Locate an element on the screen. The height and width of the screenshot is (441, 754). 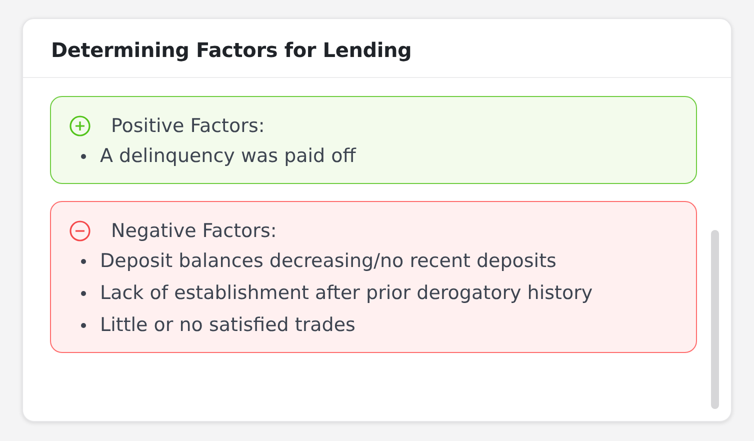
section-heading: Positive Factors: is located at coordinates (188, 126).